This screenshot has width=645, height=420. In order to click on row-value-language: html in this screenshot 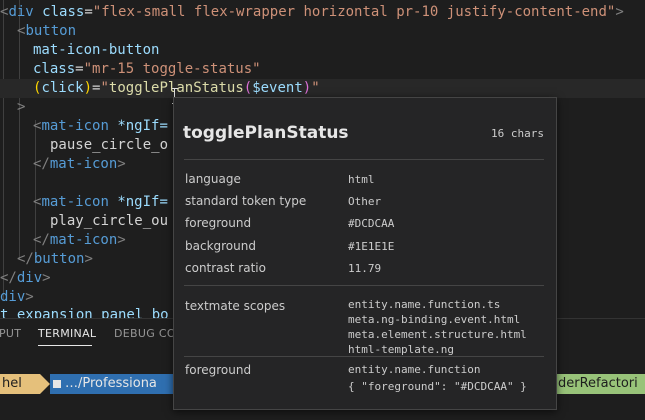, I will do `click(361, 179)`.